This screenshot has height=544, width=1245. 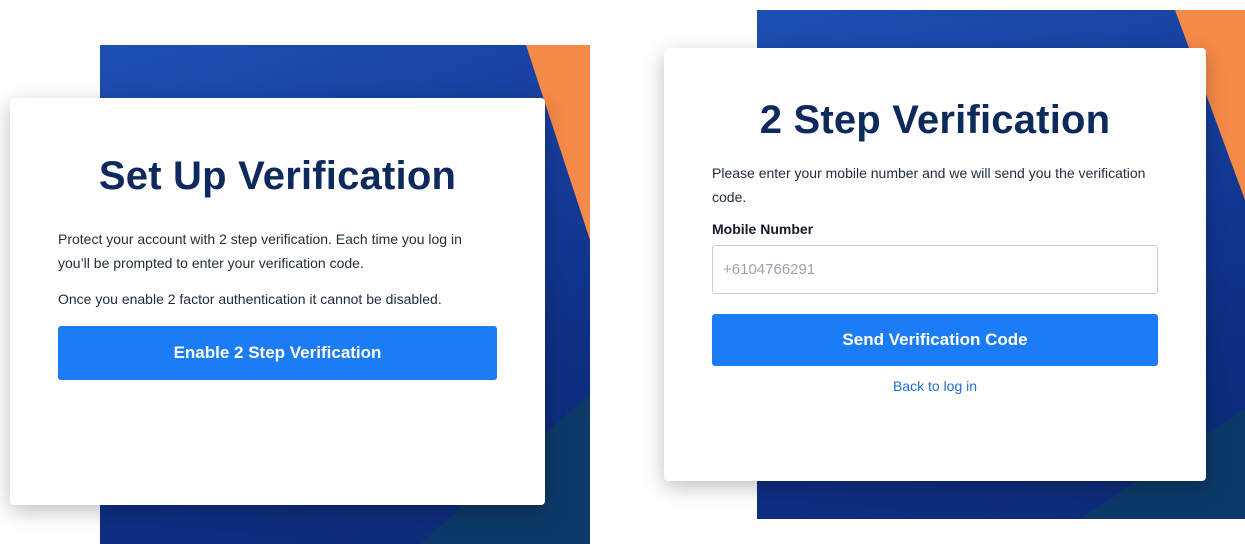 I want to click on mobile-number-input, so click(x=935, y=269).